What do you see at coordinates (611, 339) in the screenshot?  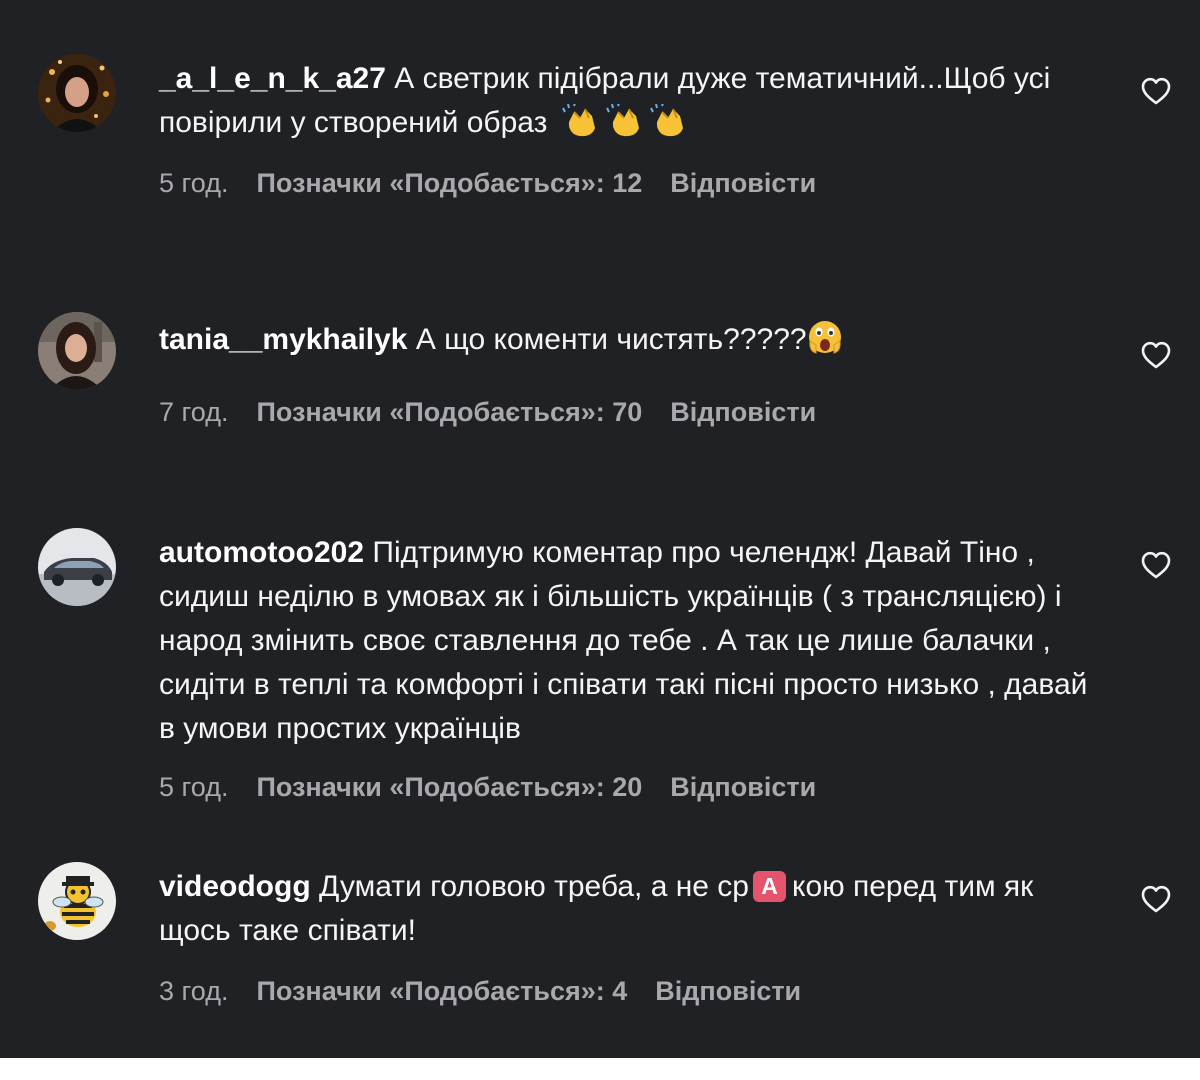 I see `comment-body: А що коменти чистять?????` at bounding box center [611, 339].